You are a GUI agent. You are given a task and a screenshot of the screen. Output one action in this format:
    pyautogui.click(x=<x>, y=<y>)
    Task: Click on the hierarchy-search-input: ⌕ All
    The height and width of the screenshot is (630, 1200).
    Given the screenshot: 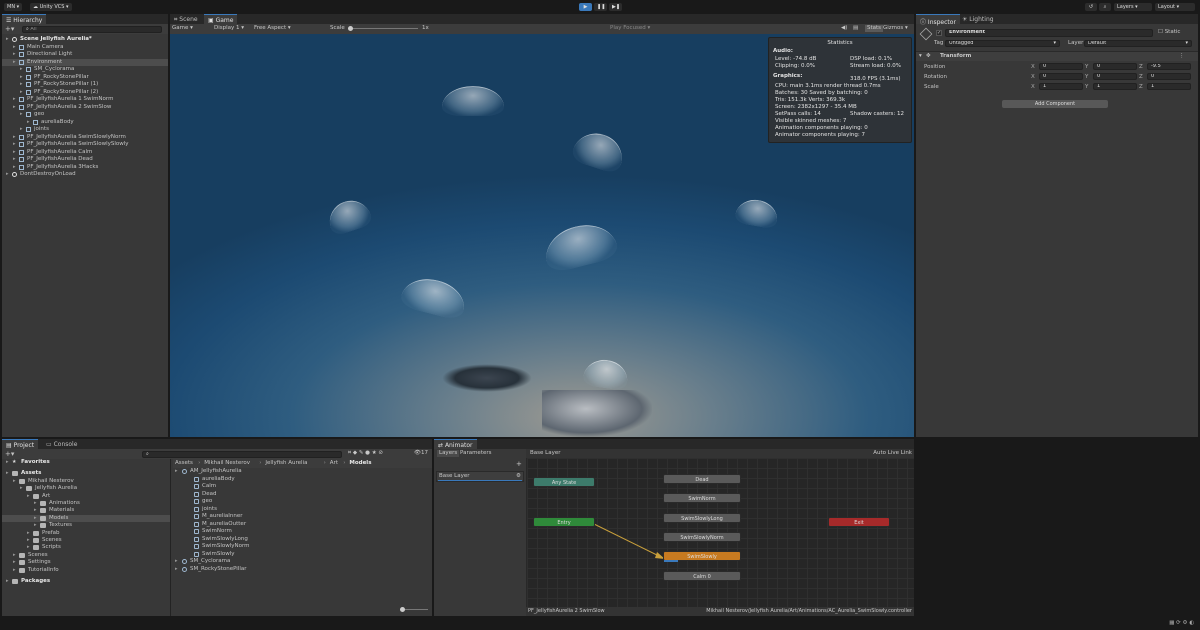 What is the action you would take?
    pyautogui.click(x=92, y=29)
    